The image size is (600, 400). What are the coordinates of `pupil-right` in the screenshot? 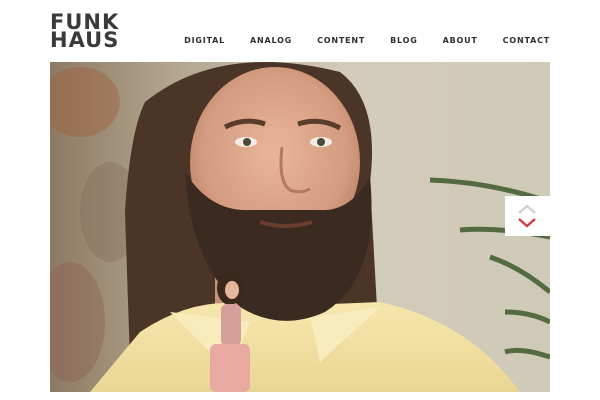 It's located at (321, 142).